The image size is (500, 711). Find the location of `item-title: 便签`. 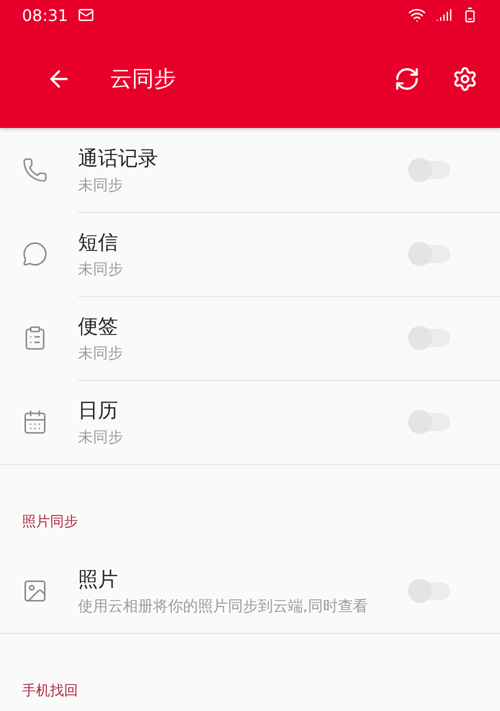

item-title: 便签 is located at coordinates (98, 326).